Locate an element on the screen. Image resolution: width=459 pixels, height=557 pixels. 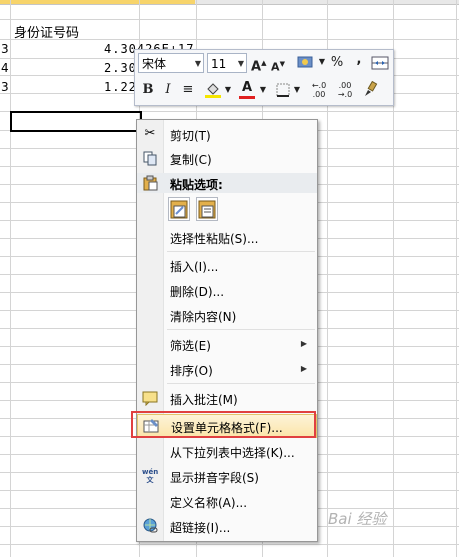
menu-item-insert-comment: 插入批注(M) is located at coordinates (227, 399).